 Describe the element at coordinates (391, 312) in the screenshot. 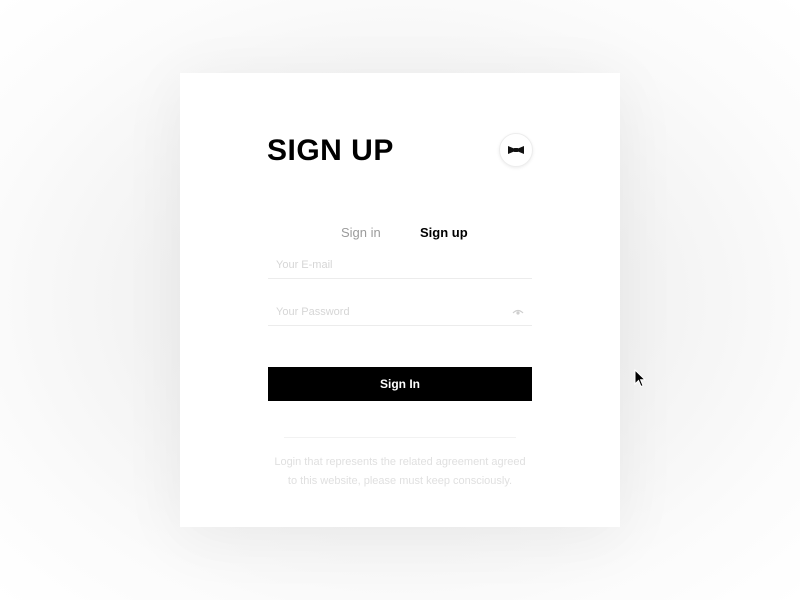

I see `password-field` at that location.